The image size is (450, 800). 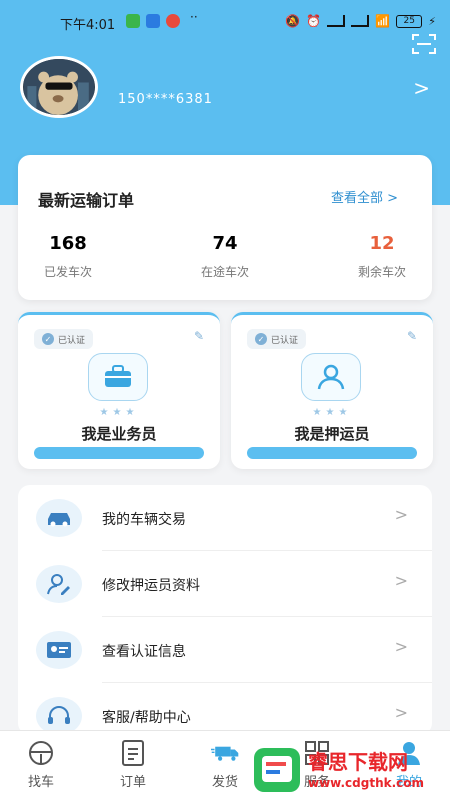 I want to click on tab-ship: 发货, so click(x=225, y=767).